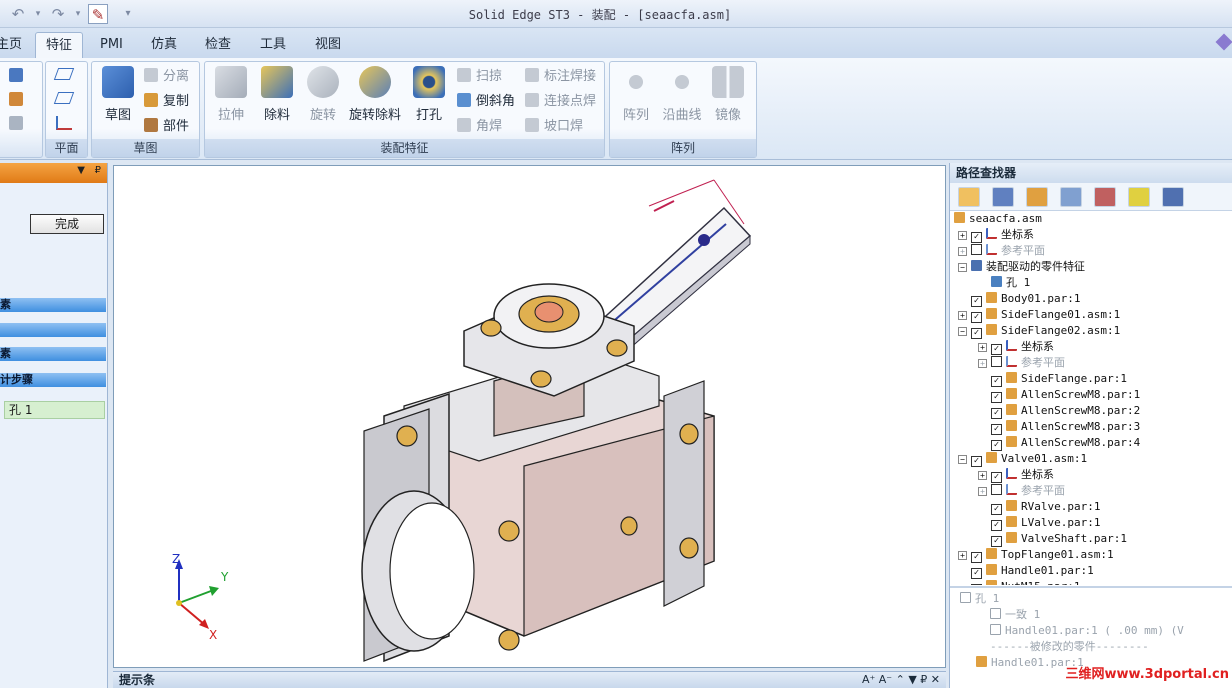  What do you see at coordinates (166, 77) in the screenshot?
I see `split-button: 分离` at bounding box center [166, 77].